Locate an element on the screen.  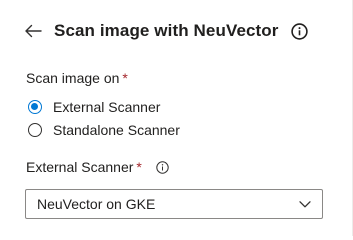
external-scanner-info-button is located at coordinates (162, 167).